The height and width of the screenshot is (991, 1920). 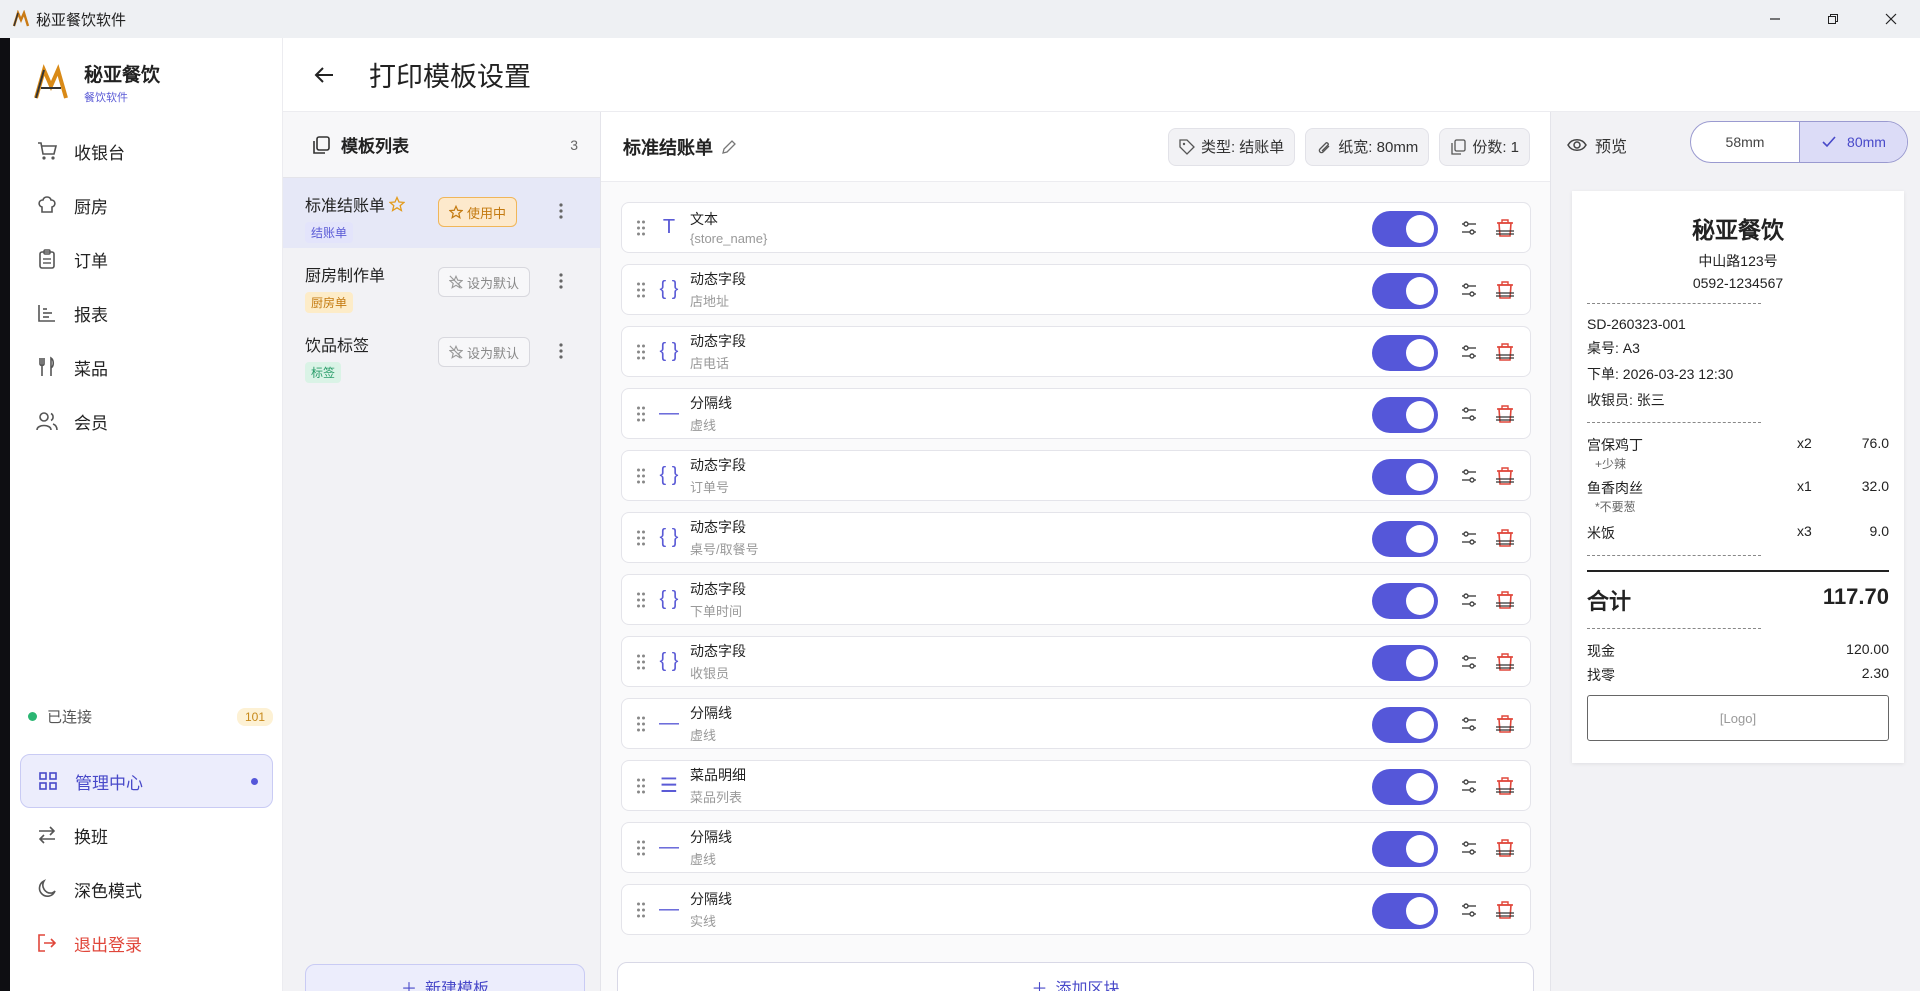 What do you see at coordinates (1775, 19) in the screenshot?
I see `minimize-button` at bounding box center [1775, 19].